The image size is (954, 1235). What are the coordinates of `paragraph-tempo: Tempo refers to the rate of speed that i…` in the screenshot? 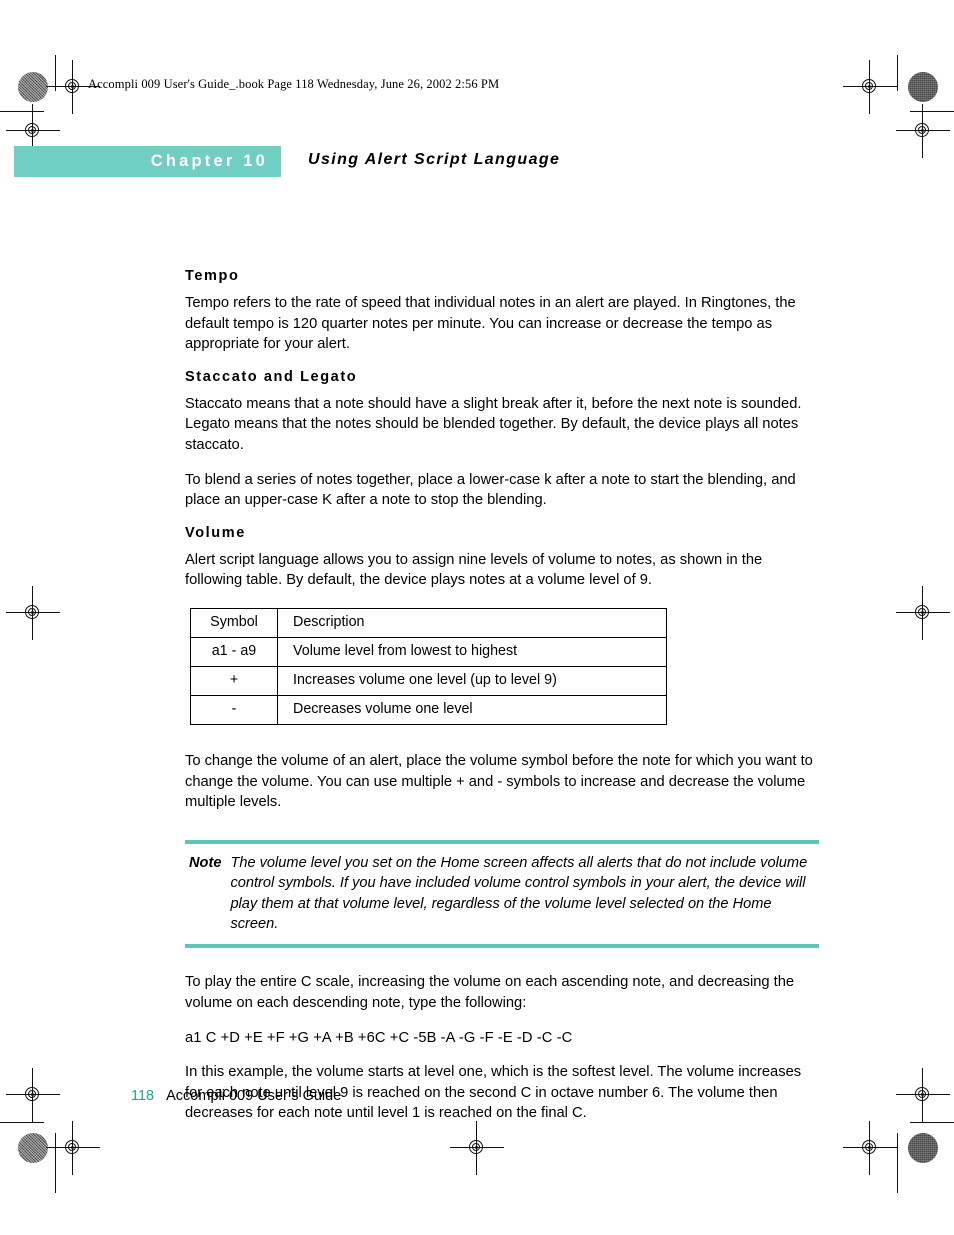 It's located at (490, 324).